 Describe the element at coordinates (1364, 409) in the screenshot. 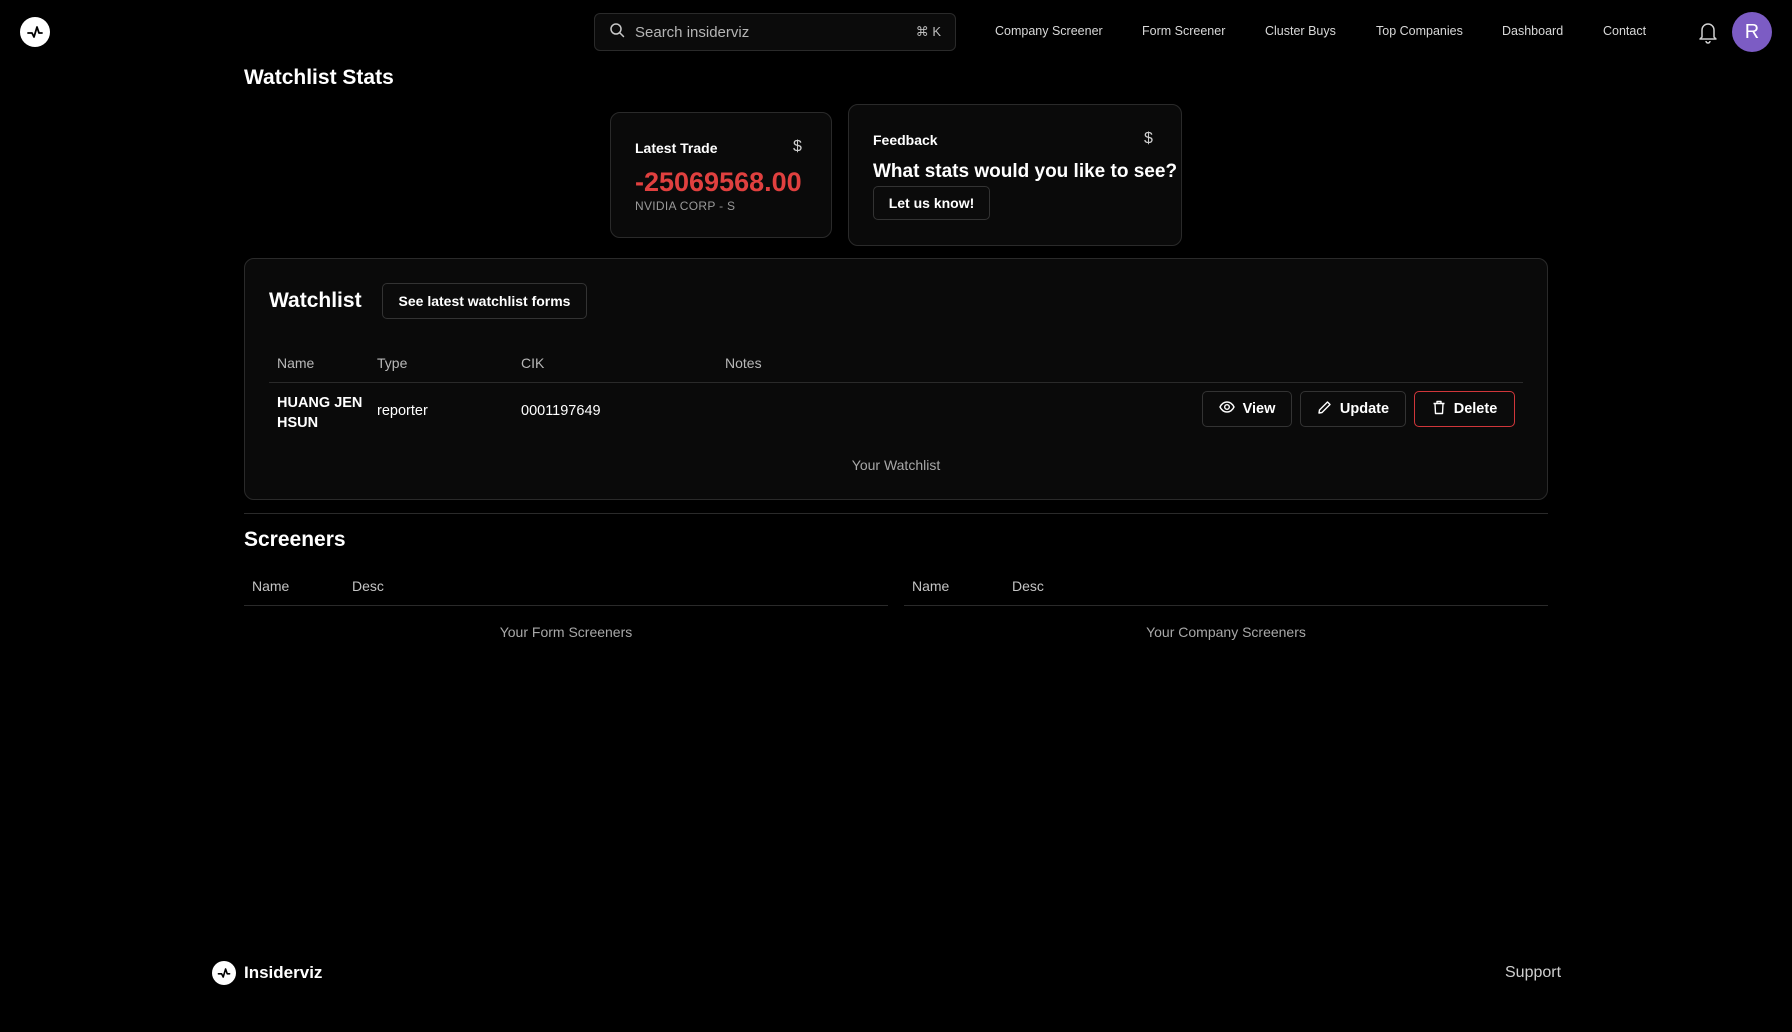

I see `update-label: Update` at that location.